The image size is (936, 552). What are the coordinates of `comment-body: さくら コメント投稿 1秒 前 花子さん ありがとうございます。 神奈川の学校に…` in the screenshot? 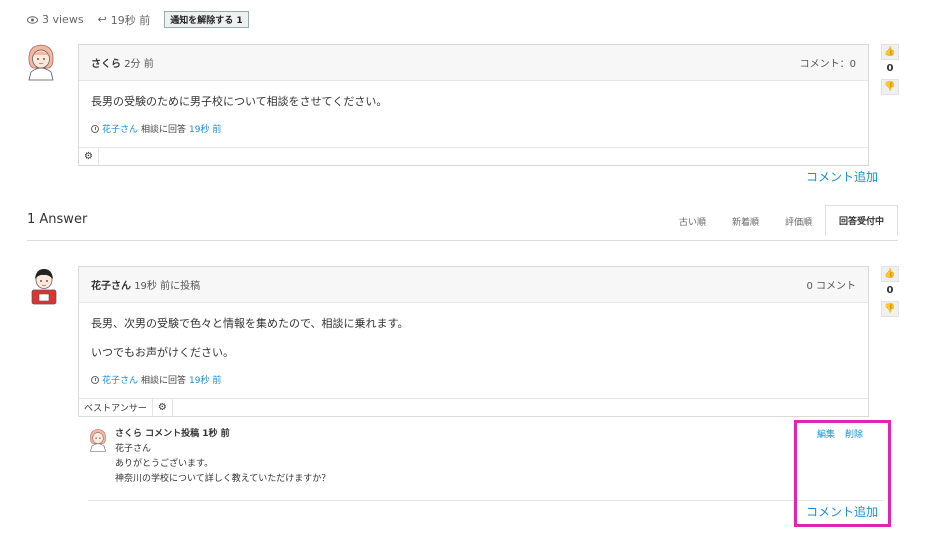 It's located at (222, 457).